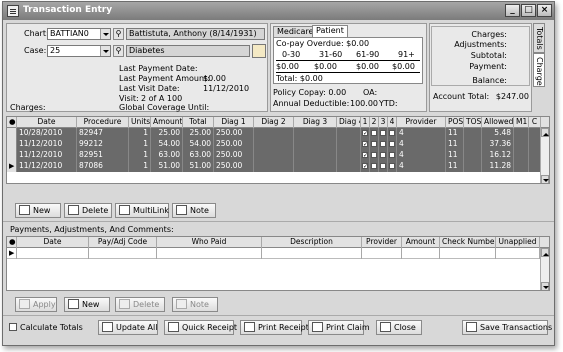 Image resolution: width=563 pixels, height=352 pixels. I want to click on tab-patient: Patient, so click(330, 31).